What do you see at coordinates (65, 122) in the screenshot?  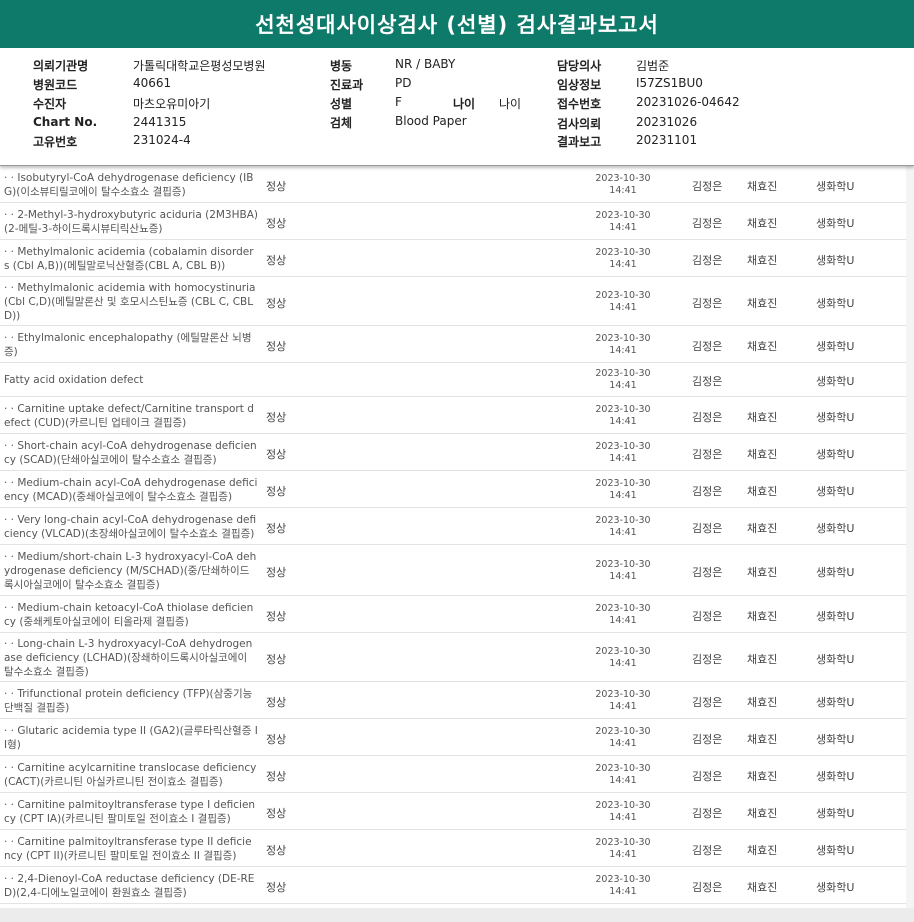 I see `info-label: Chart No.` at bounding box center [65, 122].